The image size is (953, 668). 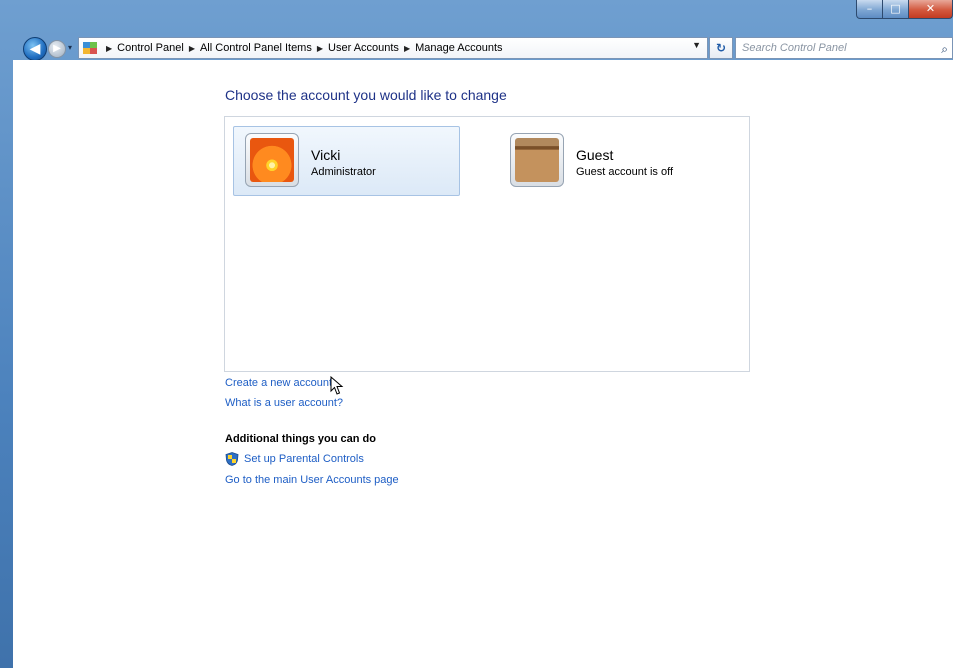 What do you see at coordinates (696, 45) in the screenshot?
I see `address-dropdown-icon: ▼` at bounding box center [696, 45].